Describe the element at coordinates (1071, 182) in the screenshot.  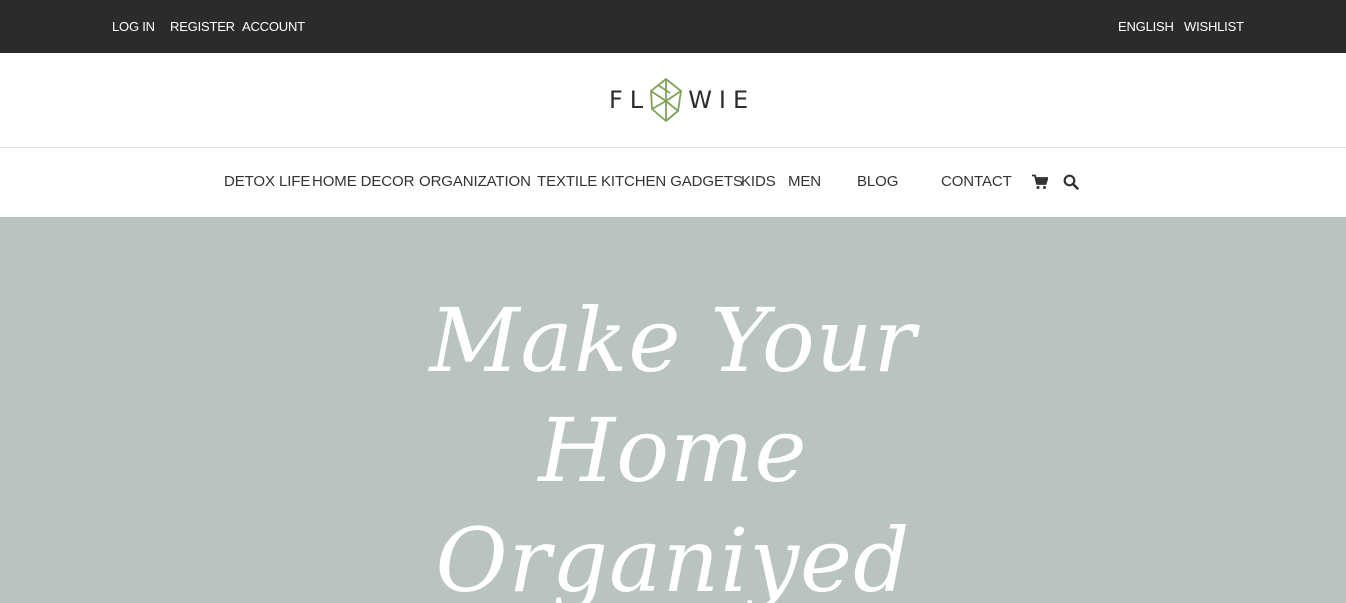
I see `search-icon` at that location.